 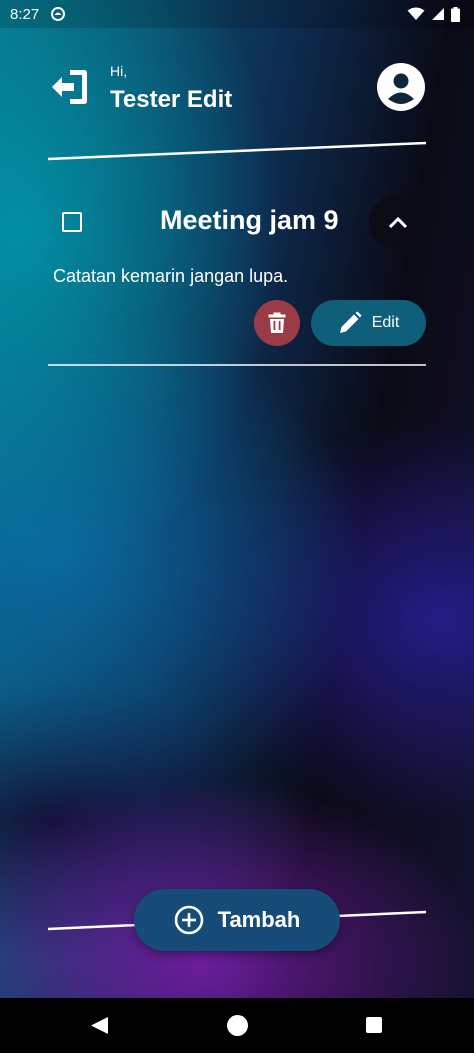 I want to click on add-label: Tambah, so click(x=259, y=919).